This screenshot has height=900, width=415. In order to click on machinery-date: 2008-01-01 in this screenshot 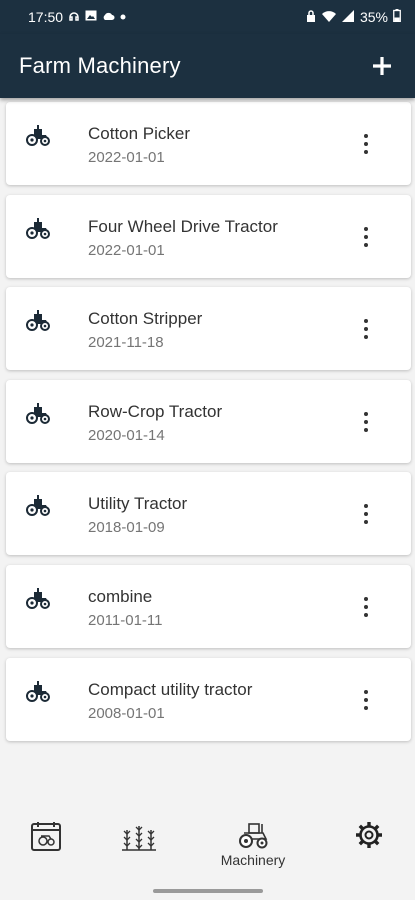, I will do `click(126, 713)`.